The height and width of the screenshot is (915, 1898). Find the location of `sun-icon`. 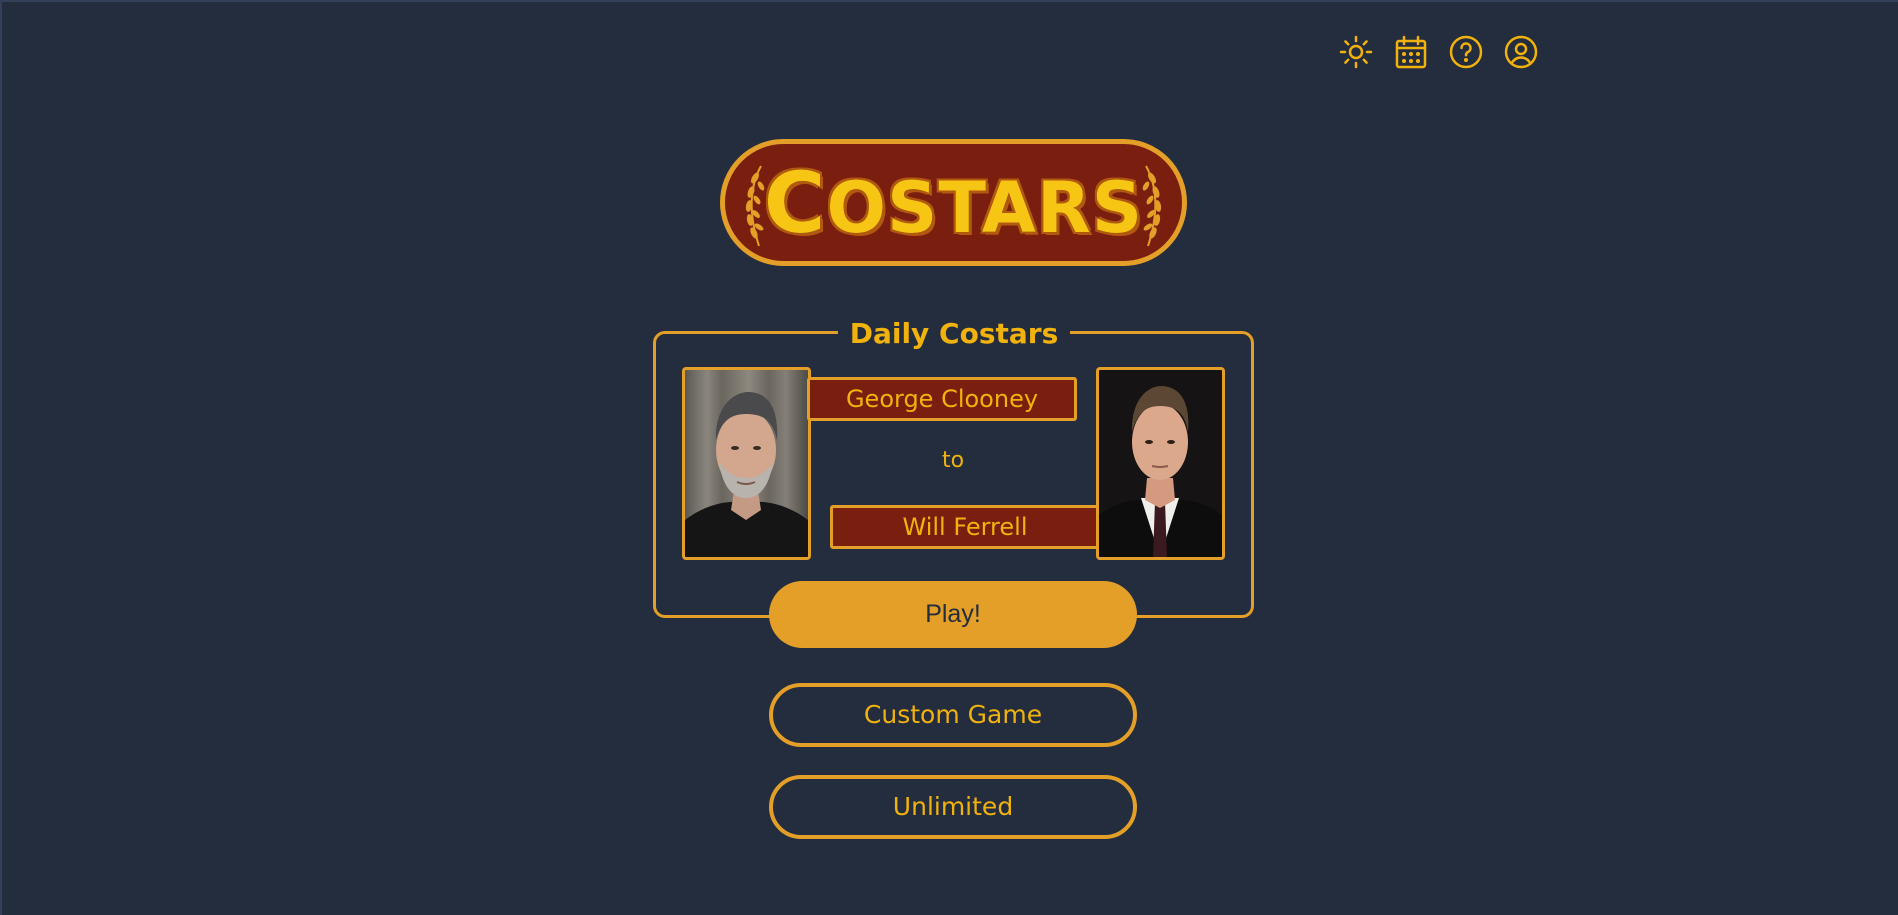

sun-icon is located at coordinates (1356, 52).